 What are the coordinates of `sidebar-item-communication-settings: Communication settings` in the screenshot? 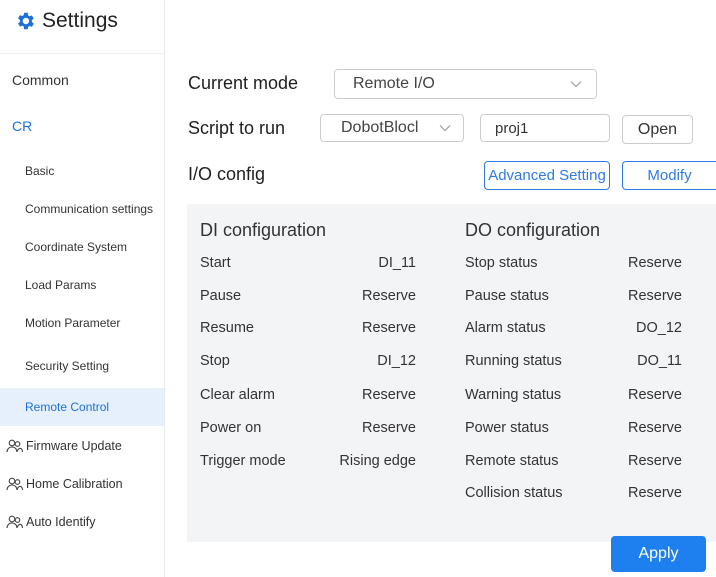 It's located at (82, 209).